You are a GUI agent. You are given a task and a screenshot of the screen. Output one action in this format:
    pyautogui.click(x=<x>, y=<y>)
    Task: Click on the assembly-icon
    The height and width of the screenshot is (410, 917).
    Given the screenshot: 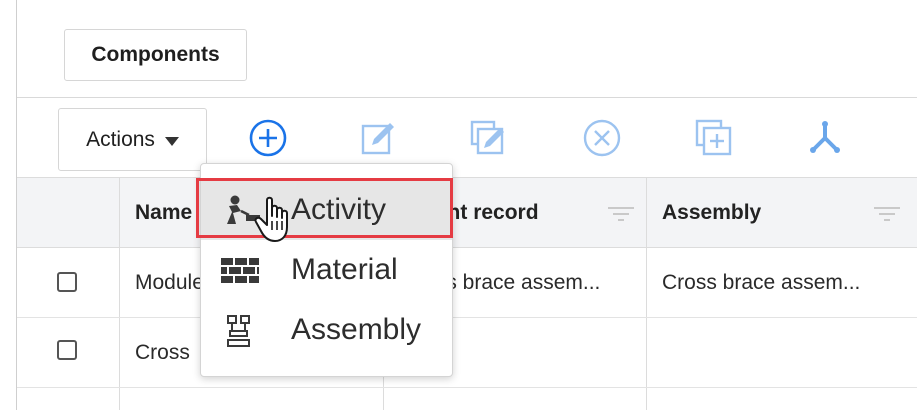 What is the action you would take?
    pyautogui.click(x=238, y=331)
    